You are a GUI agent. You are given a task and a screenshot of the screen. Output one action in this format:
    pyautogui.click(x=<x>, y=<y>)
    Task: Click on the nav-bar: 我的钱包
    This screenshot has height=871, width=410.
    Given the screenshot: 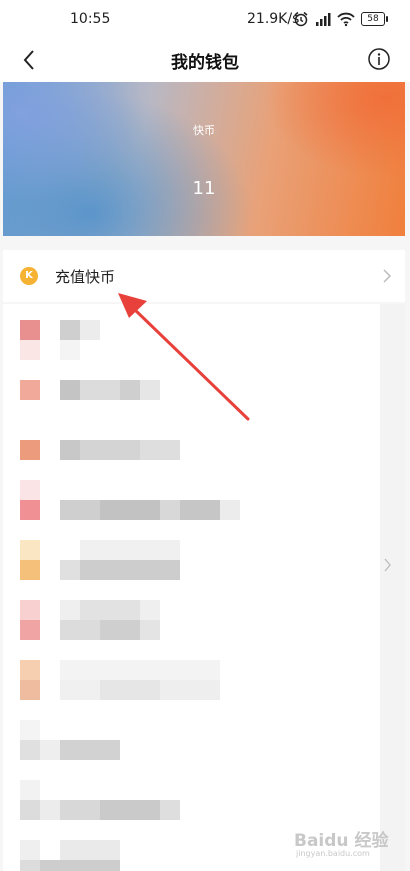 What is the action you would take?
    pyautogui.click(x=205, y=60)
    